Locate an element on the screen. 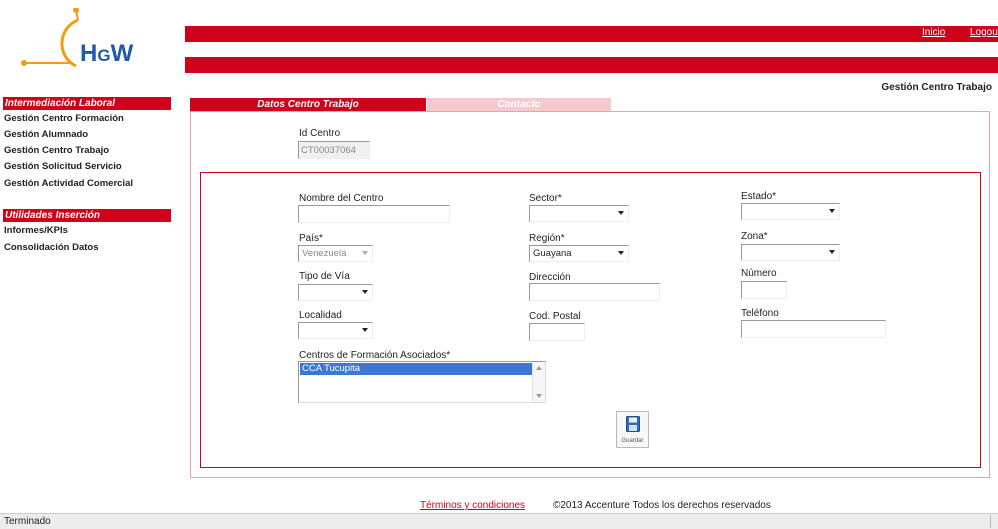 This screenshot has width=998, height=529. tab-contacto: Contacto is located at coordinates (519, 104).